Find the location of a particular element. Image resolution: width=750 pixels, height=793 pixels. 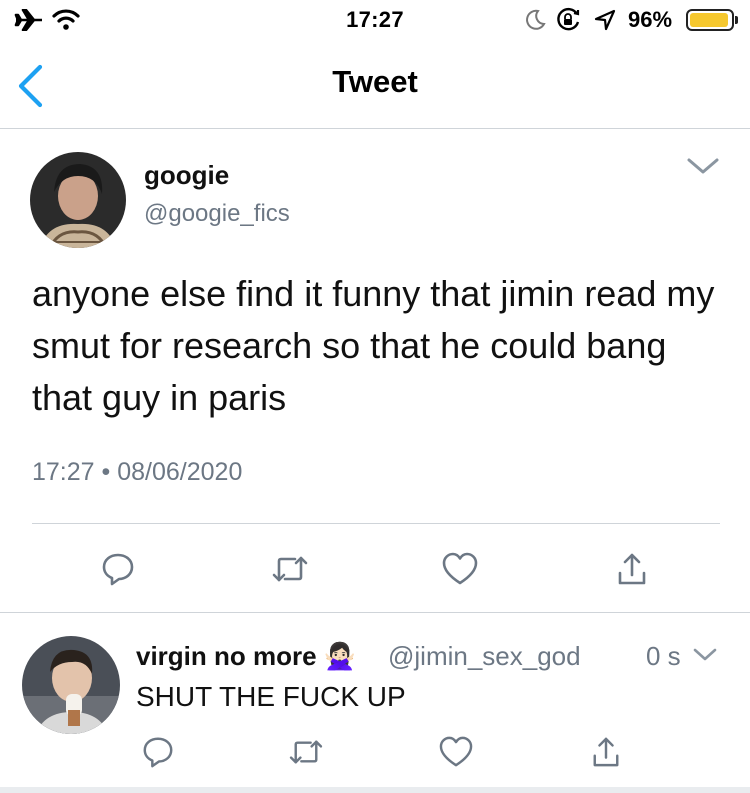

tweet-author-handle: @googie_fics is located at coordinates (217, 214).